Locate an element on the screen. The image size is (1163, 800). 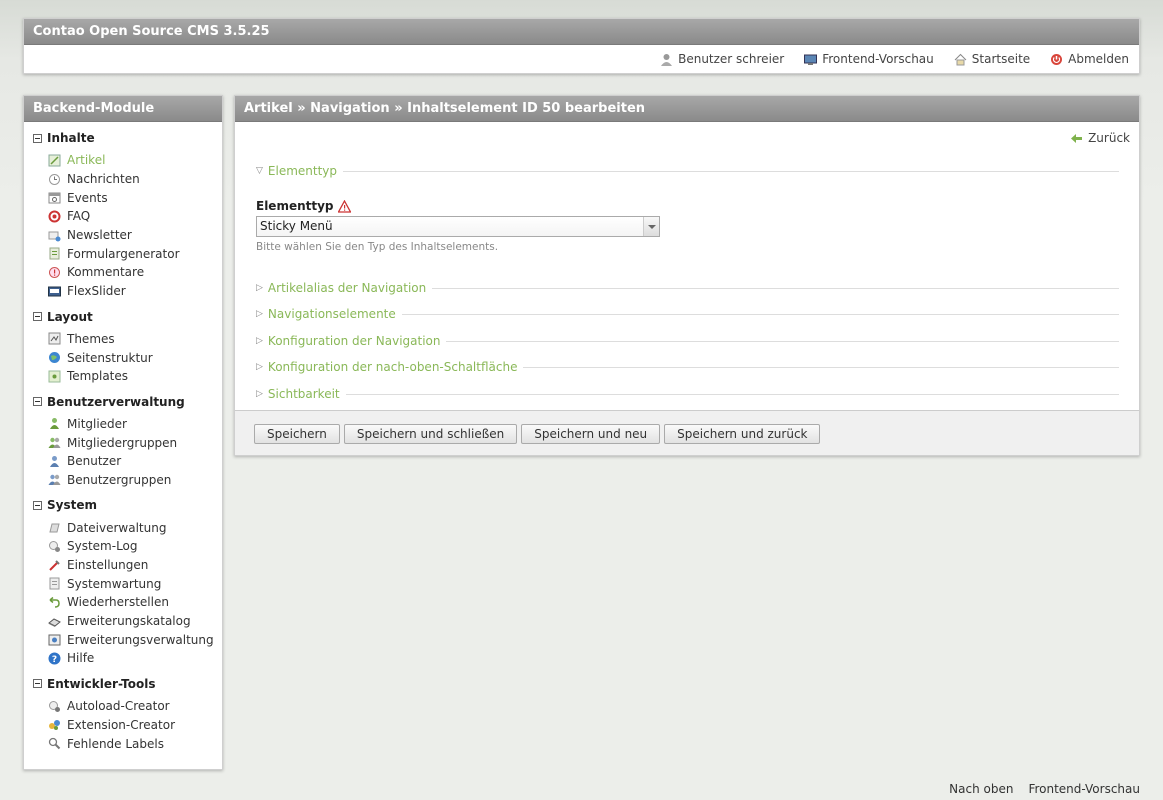
extension-icon is located at coordinates (54, 639).